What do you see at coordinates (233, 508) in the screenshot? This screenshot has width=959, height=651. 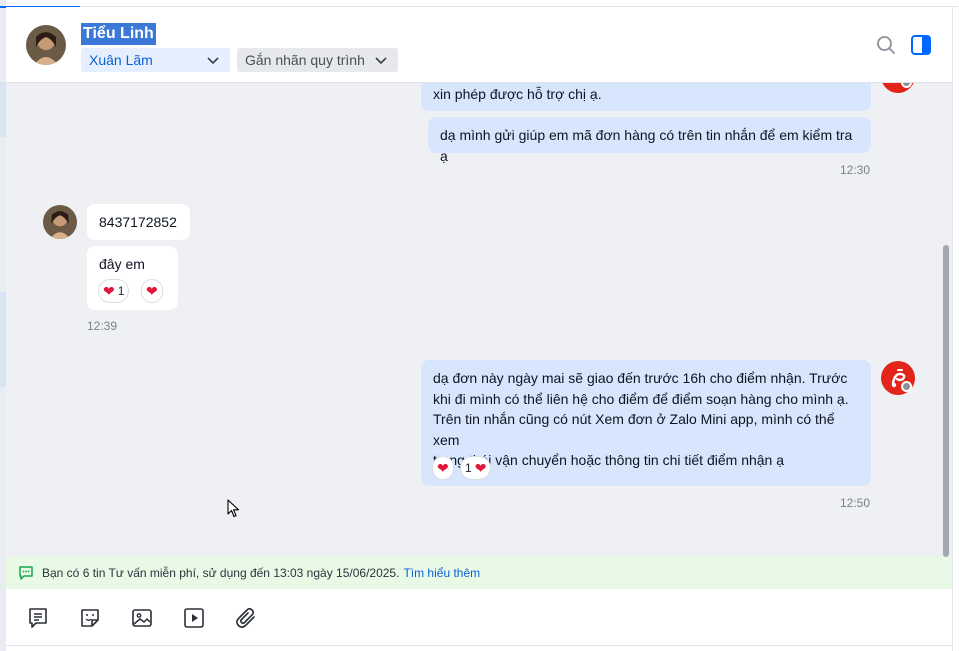 I see `mouse-cursor-icon` at bounding box center [233, 508].